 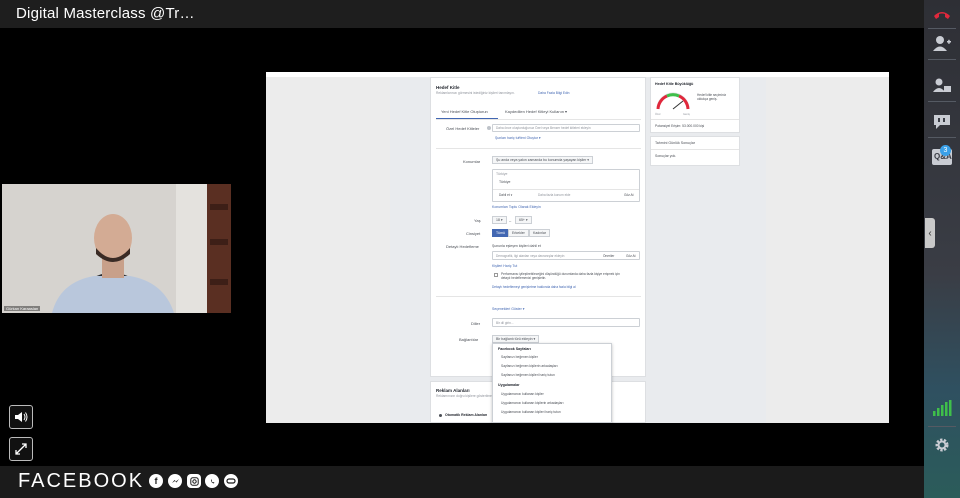 I want to click on hangup-button, so click(x=942, y=15).